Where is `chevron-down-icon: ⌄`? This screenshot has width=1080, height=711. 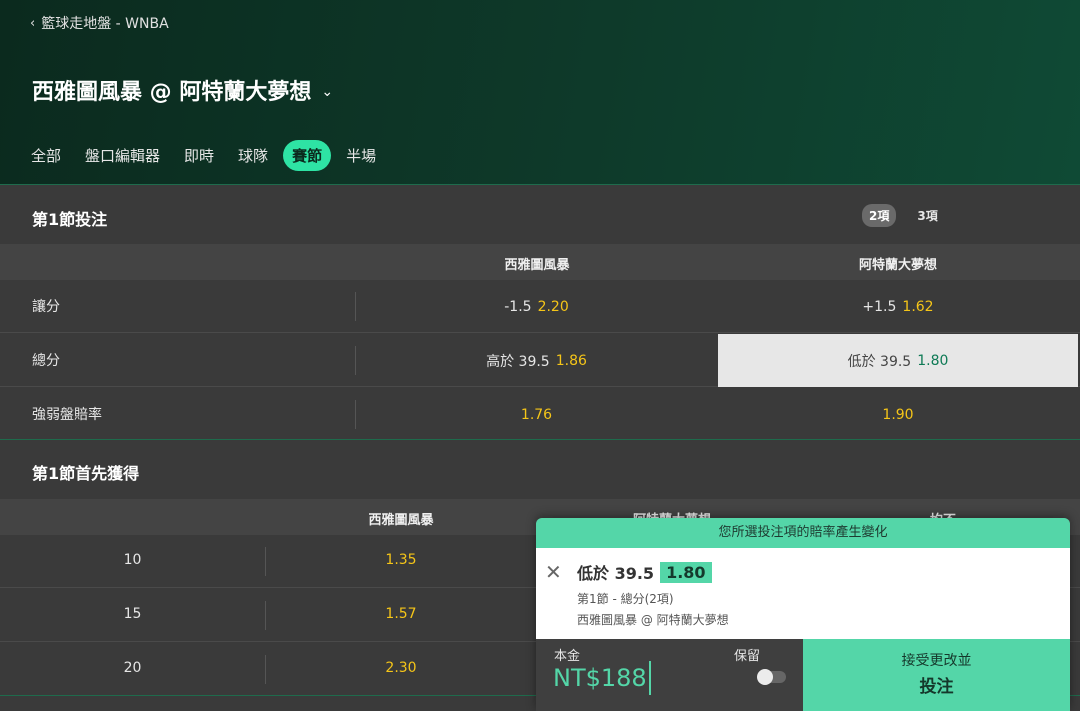
chevron-down-icon: ⌄ is located at coordinates (327, 92).